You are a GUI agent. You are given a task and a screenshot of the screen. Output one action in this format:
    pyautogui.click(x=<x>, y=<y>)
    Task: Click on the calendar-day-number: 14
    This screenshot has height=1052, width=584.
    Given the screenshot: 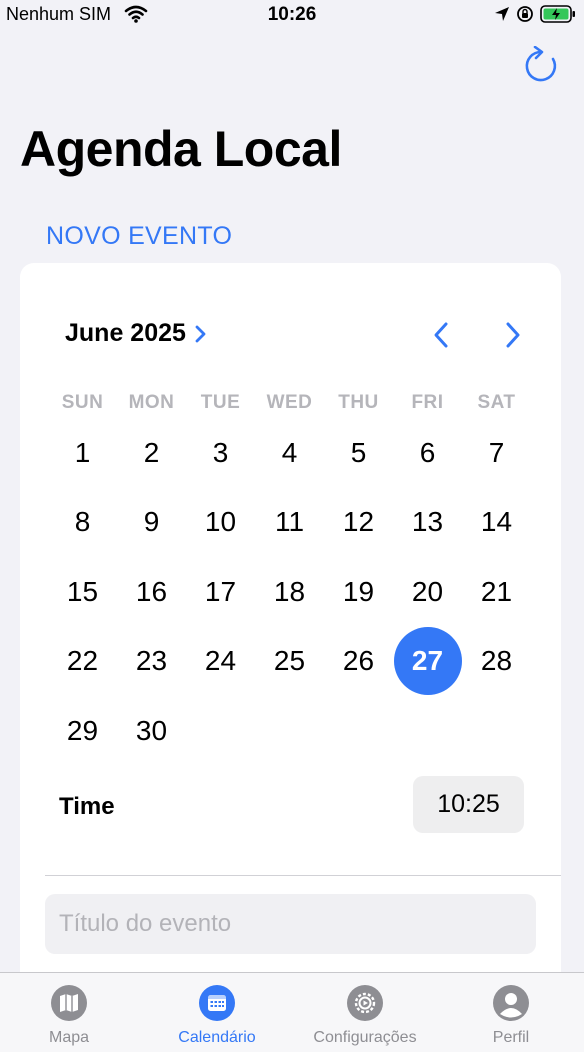 What is the action you would take?
    pyautogui.click(x=496, y=522)
    